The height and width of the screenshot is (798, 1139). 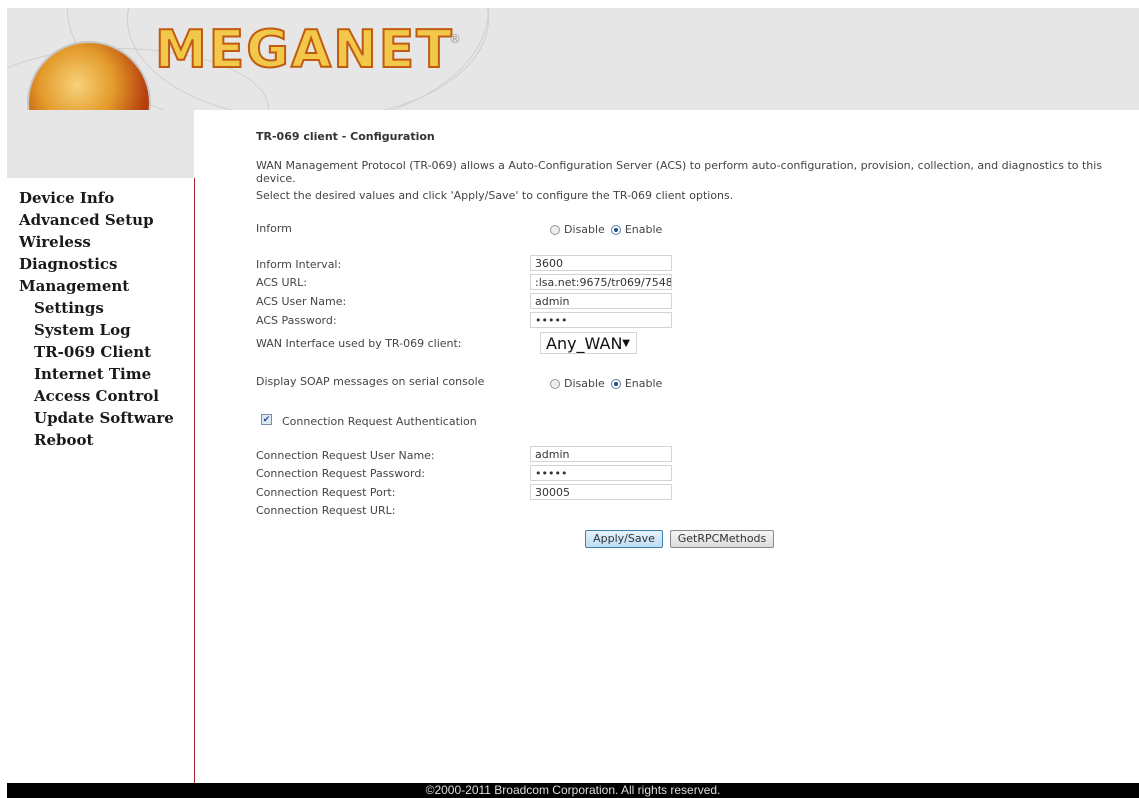 What do you see at coordinates (370, 381) in the screenshot?
I see `soap-label: Display SOAP messages on serial console` at bounding box center [370, 381].